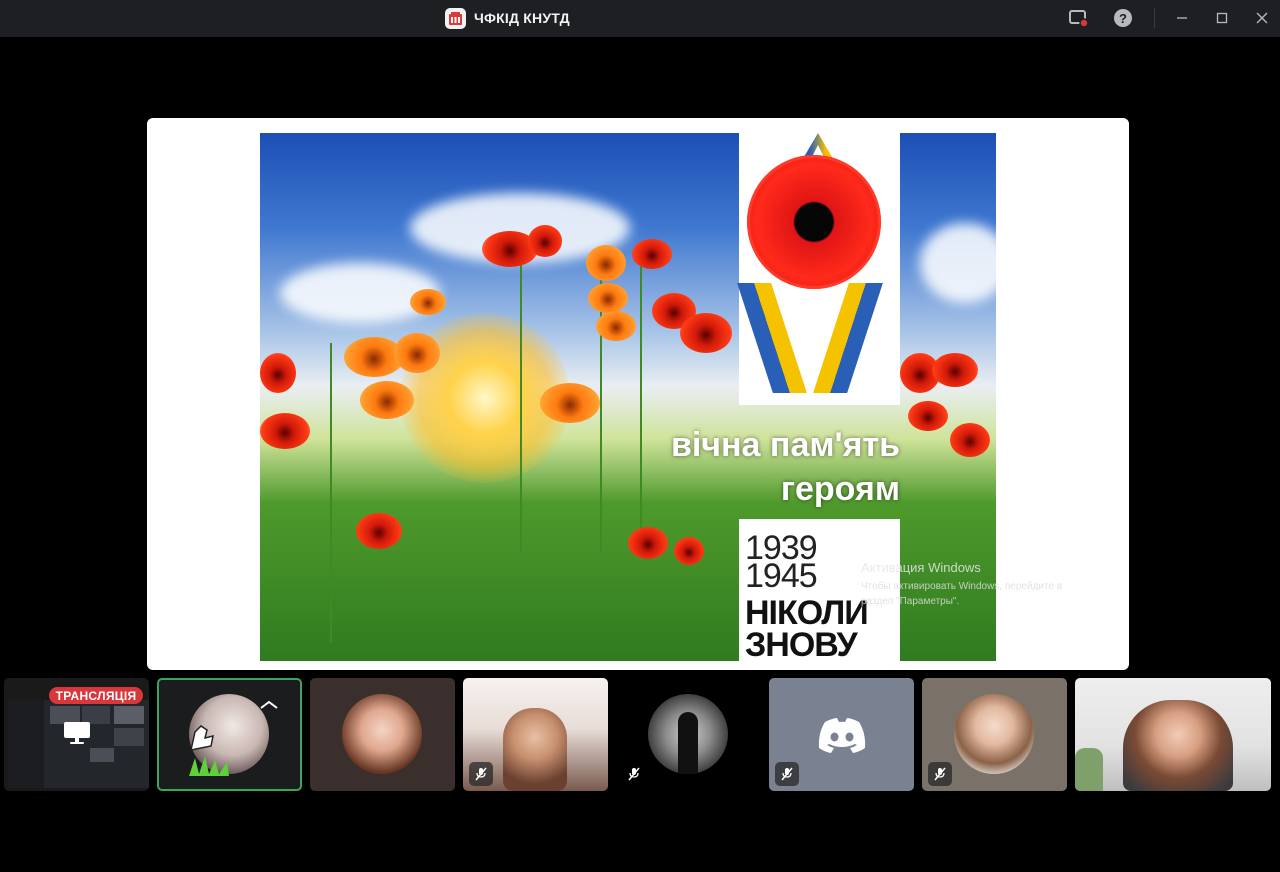 This screenshot has width=1280, height=872. I want to click on poster-years: 1939 1945, so click(781, 563).